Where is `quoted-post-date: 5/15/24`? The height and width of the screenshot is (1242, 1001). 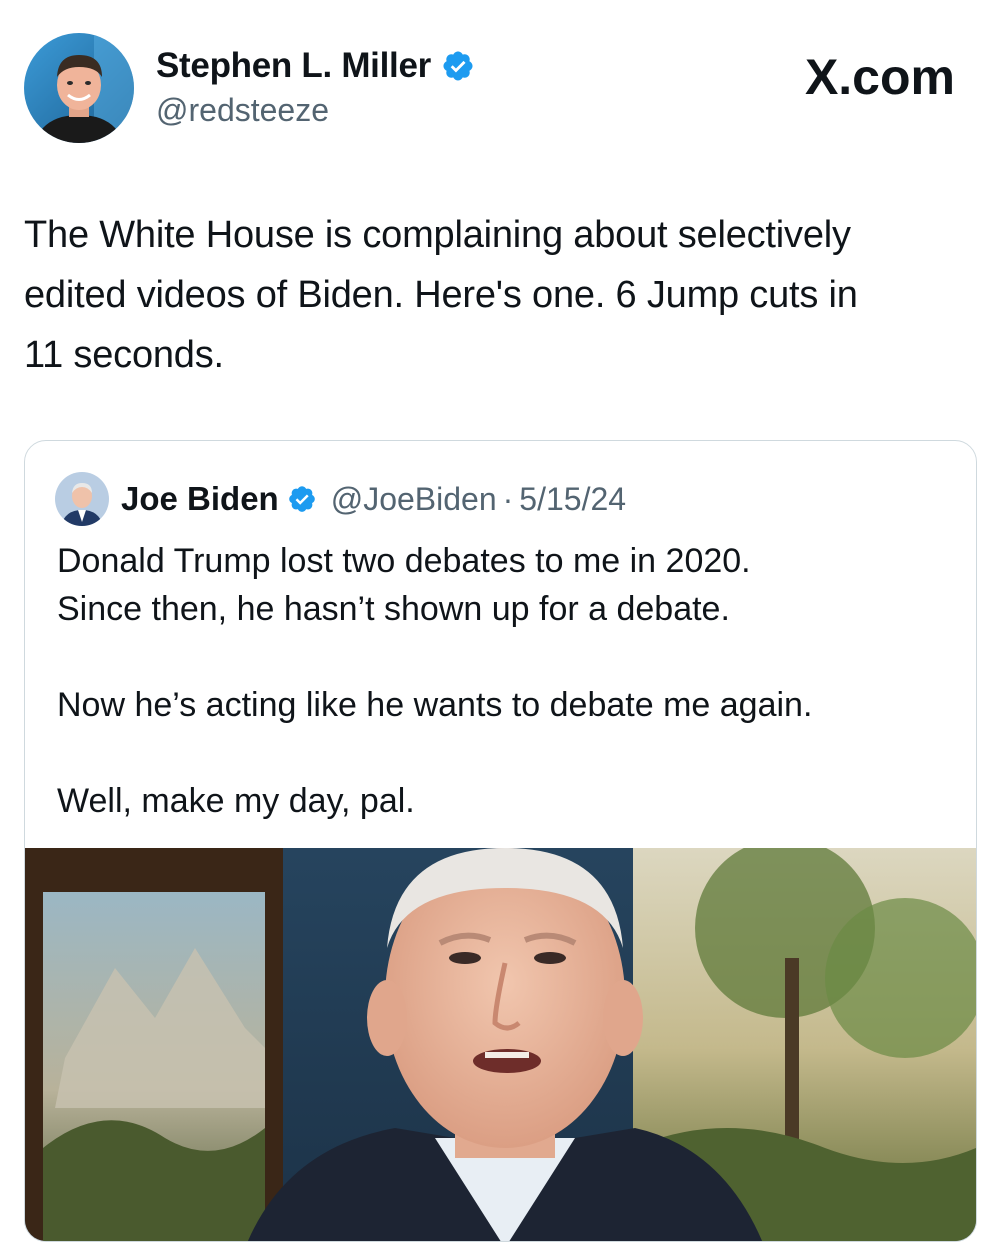
quoted-post-date: 5/15/24 is located at coordinates (572, 499).